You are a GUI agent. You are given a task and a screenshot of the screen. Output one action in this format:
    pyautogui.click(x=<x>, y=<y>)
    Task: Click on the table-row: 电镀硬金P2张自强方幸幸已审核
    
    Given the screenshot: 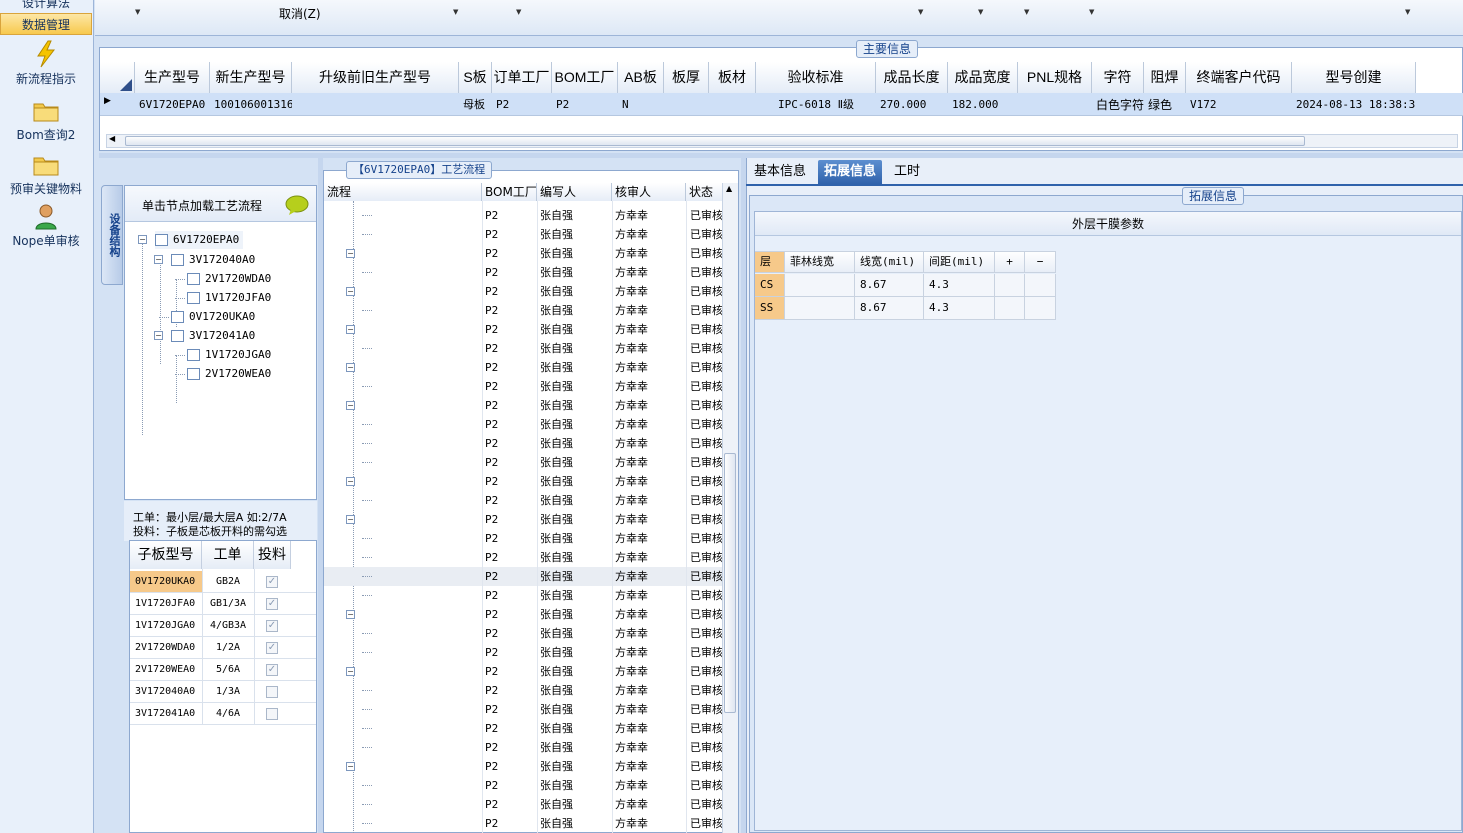 What is the action you would take?
    pyautogui.click(x=523, y=804)
    